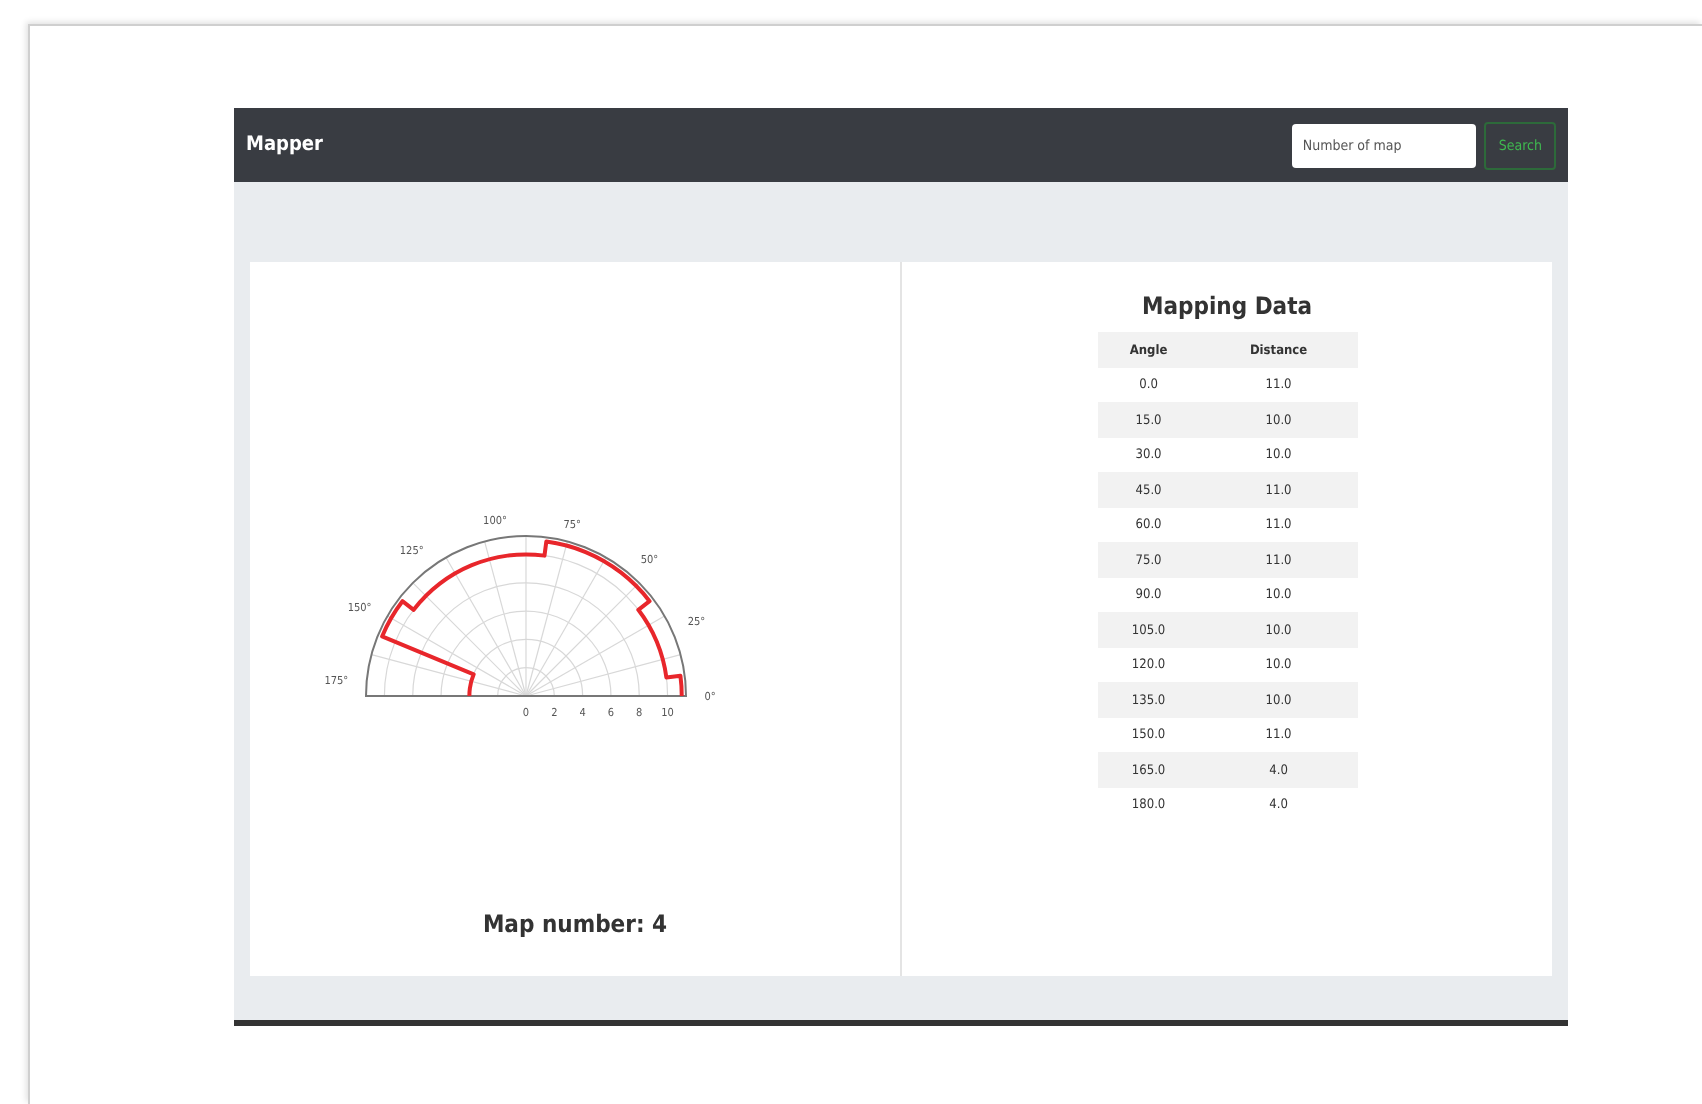 The height and width of the screenshot is (1104, 1702). Describe the element at coordinates (575, 924) in the screenshot. I see `map-number-caption: Map number: 4` at that location.